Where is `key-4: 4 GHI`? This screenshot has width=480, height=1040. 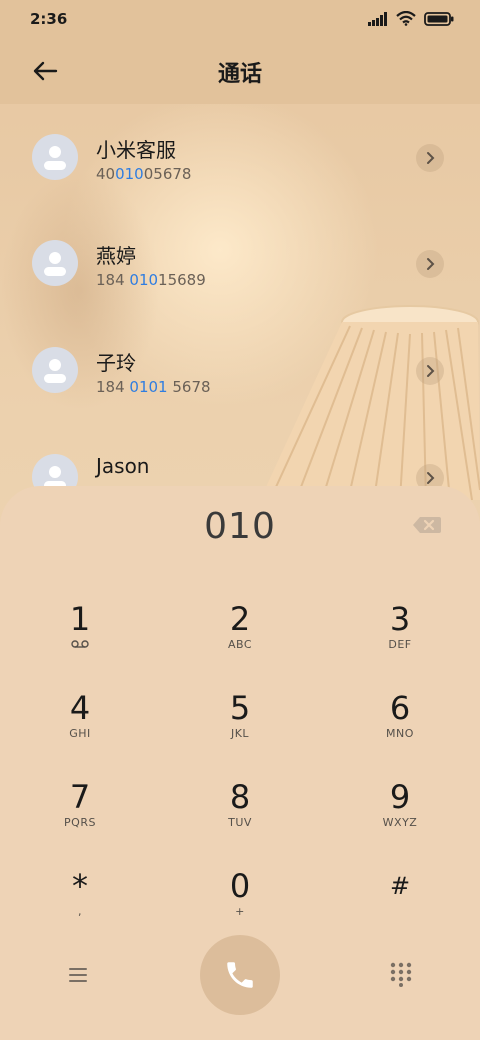 key-4: 4 GHI is located at coordinates (80, 729).